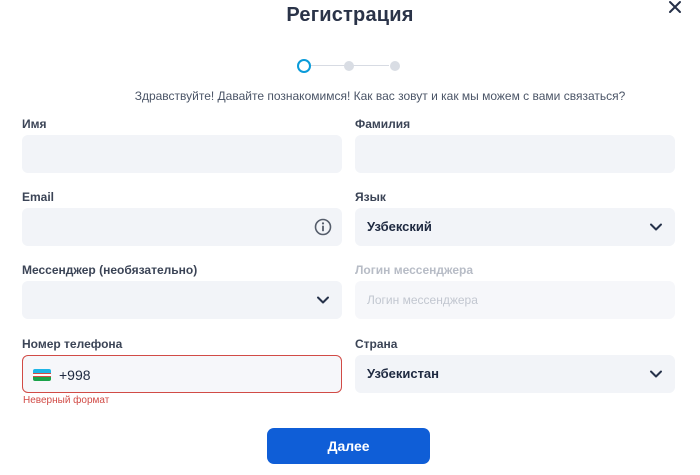  What do you see at coordinates (348, 446) in the screenshot?
I see `next-button: Далее` at bounding box center [348, 446].